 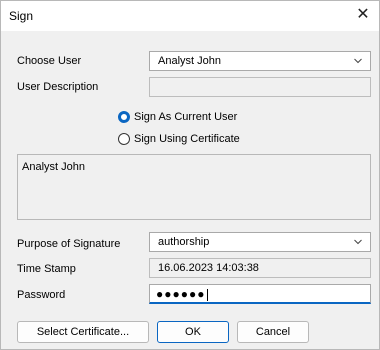 What do you see at coordinates (260, 268) in the screenshot?
I see `timestamp-field: 16.06.2023 14:03:38` at bounding box center [260, 268].